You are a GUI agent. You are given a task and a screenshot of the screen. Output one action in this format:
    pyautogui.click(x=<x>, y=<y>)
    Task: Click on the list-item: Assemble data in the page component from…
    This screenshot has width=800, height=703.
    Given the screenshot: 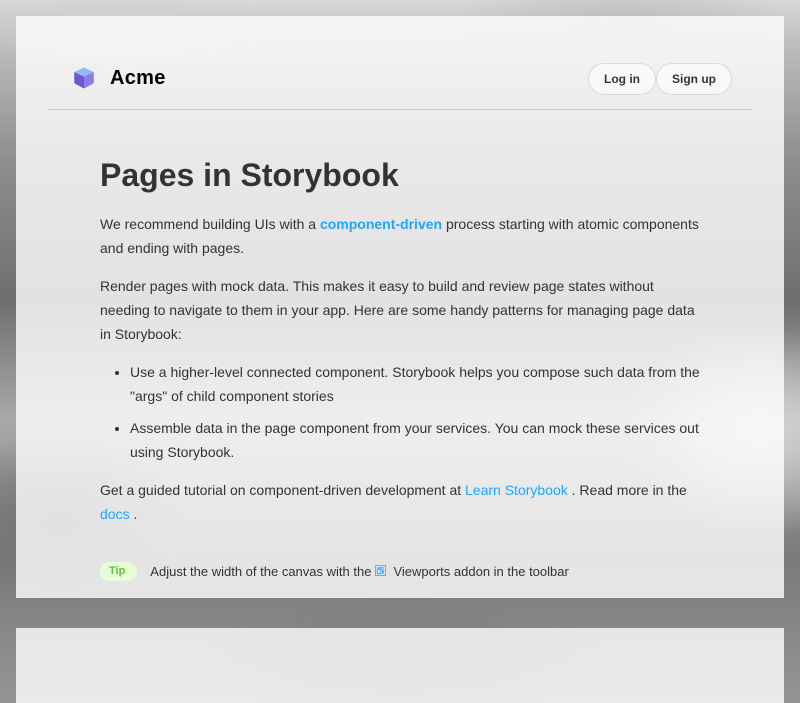 What is the action you would take?
    pyautogui.click(x=417, y=440)
    